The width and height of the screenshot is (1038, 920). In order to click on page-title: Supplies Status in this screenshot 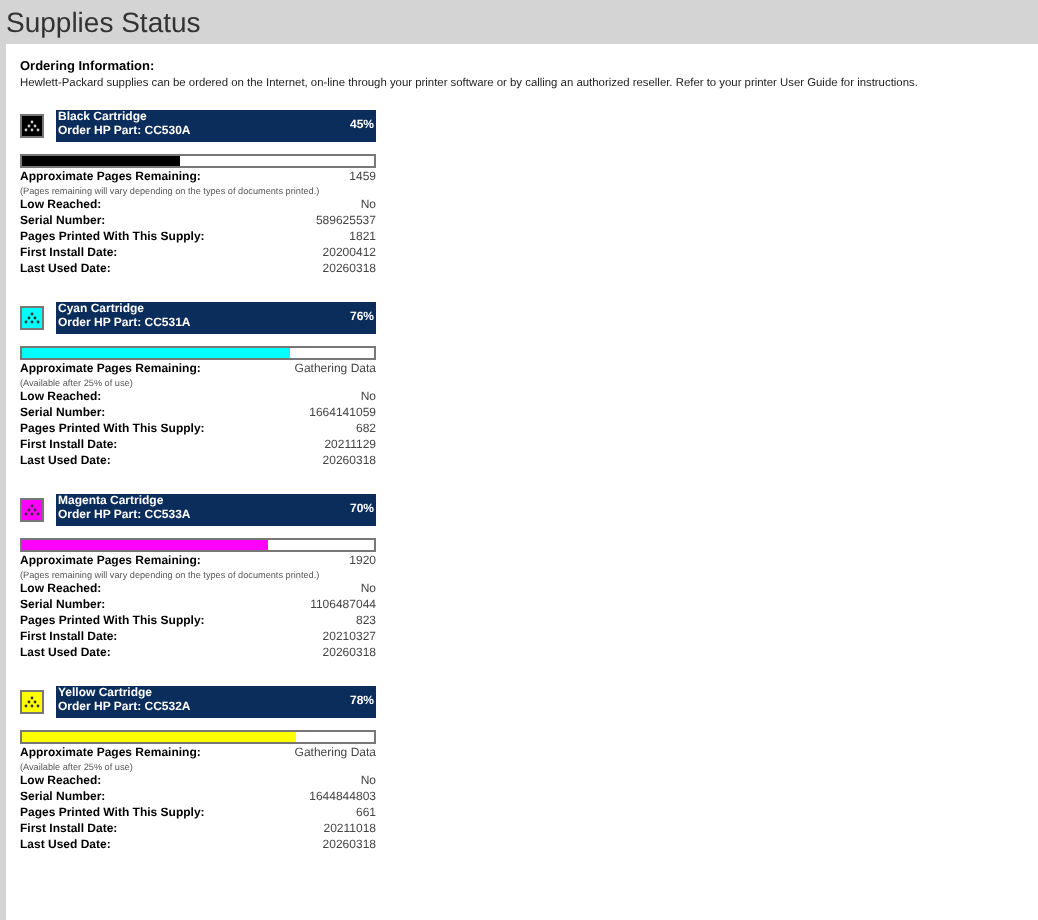, I will do `click(103, 23)`.